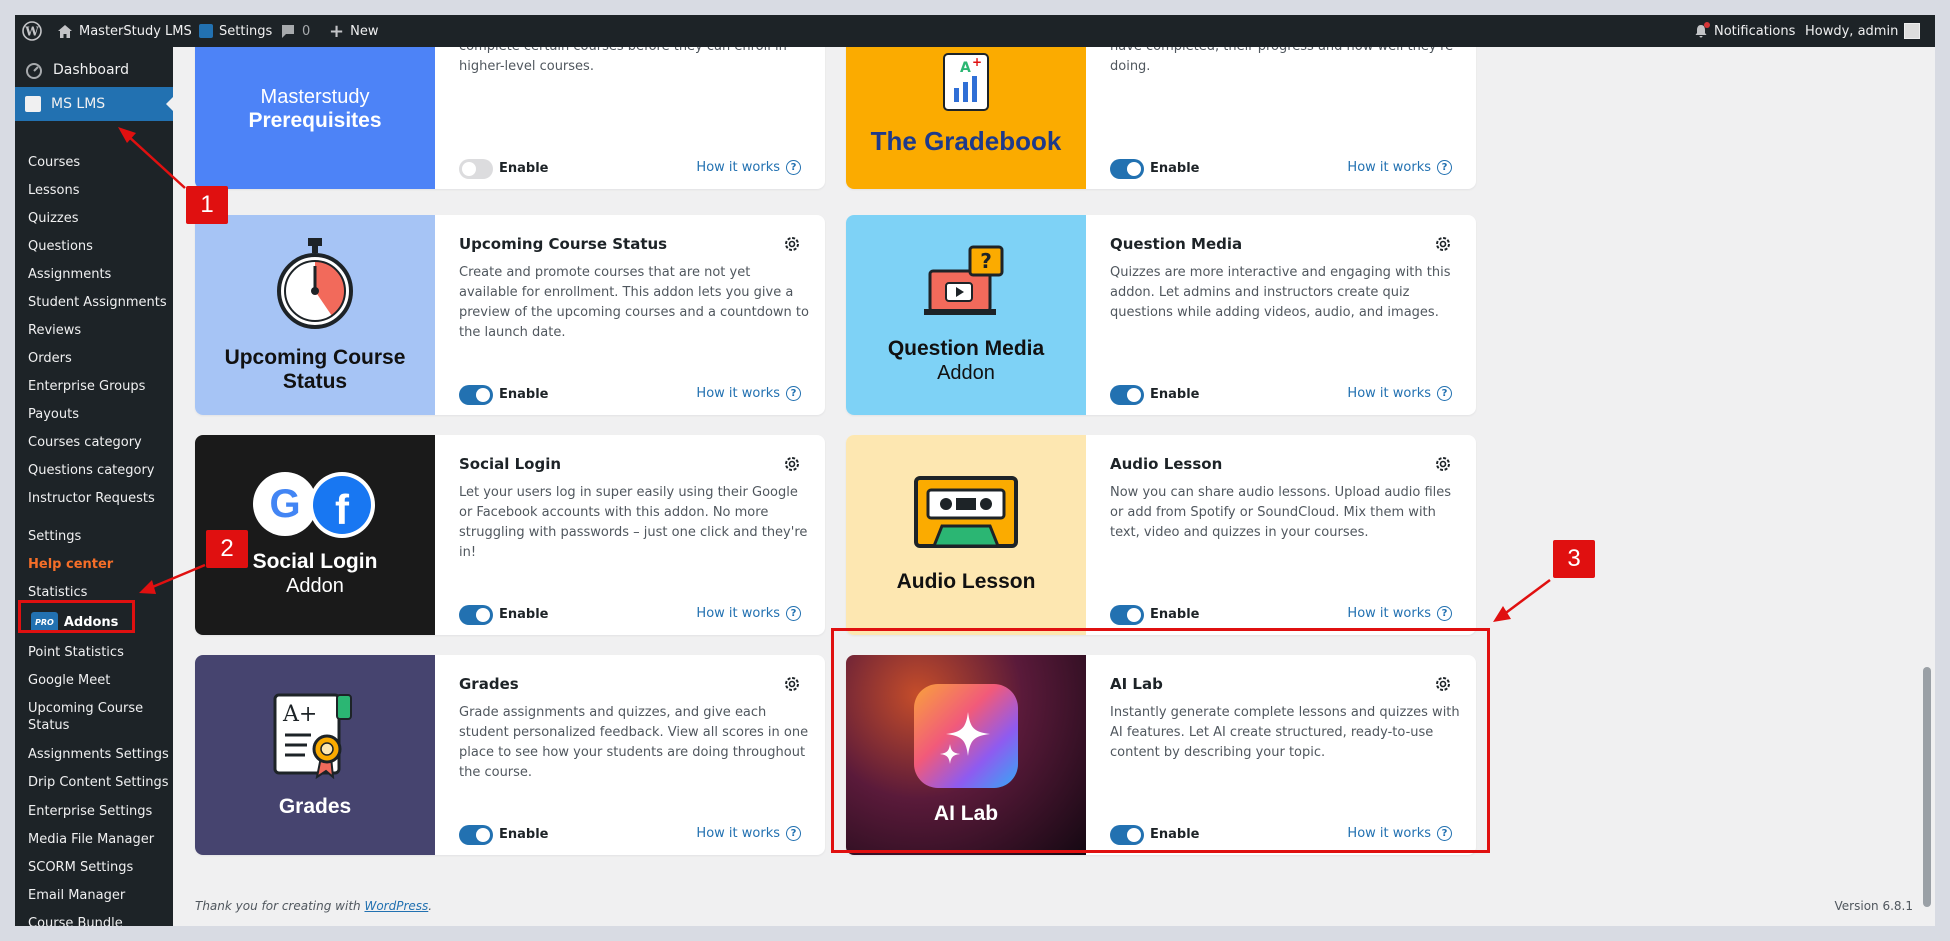 Image resolution: width=1950 pixels, height=941 pixels. I want to click on sidebar-item-student-assignments: Student Assignments, so click(94, 302).